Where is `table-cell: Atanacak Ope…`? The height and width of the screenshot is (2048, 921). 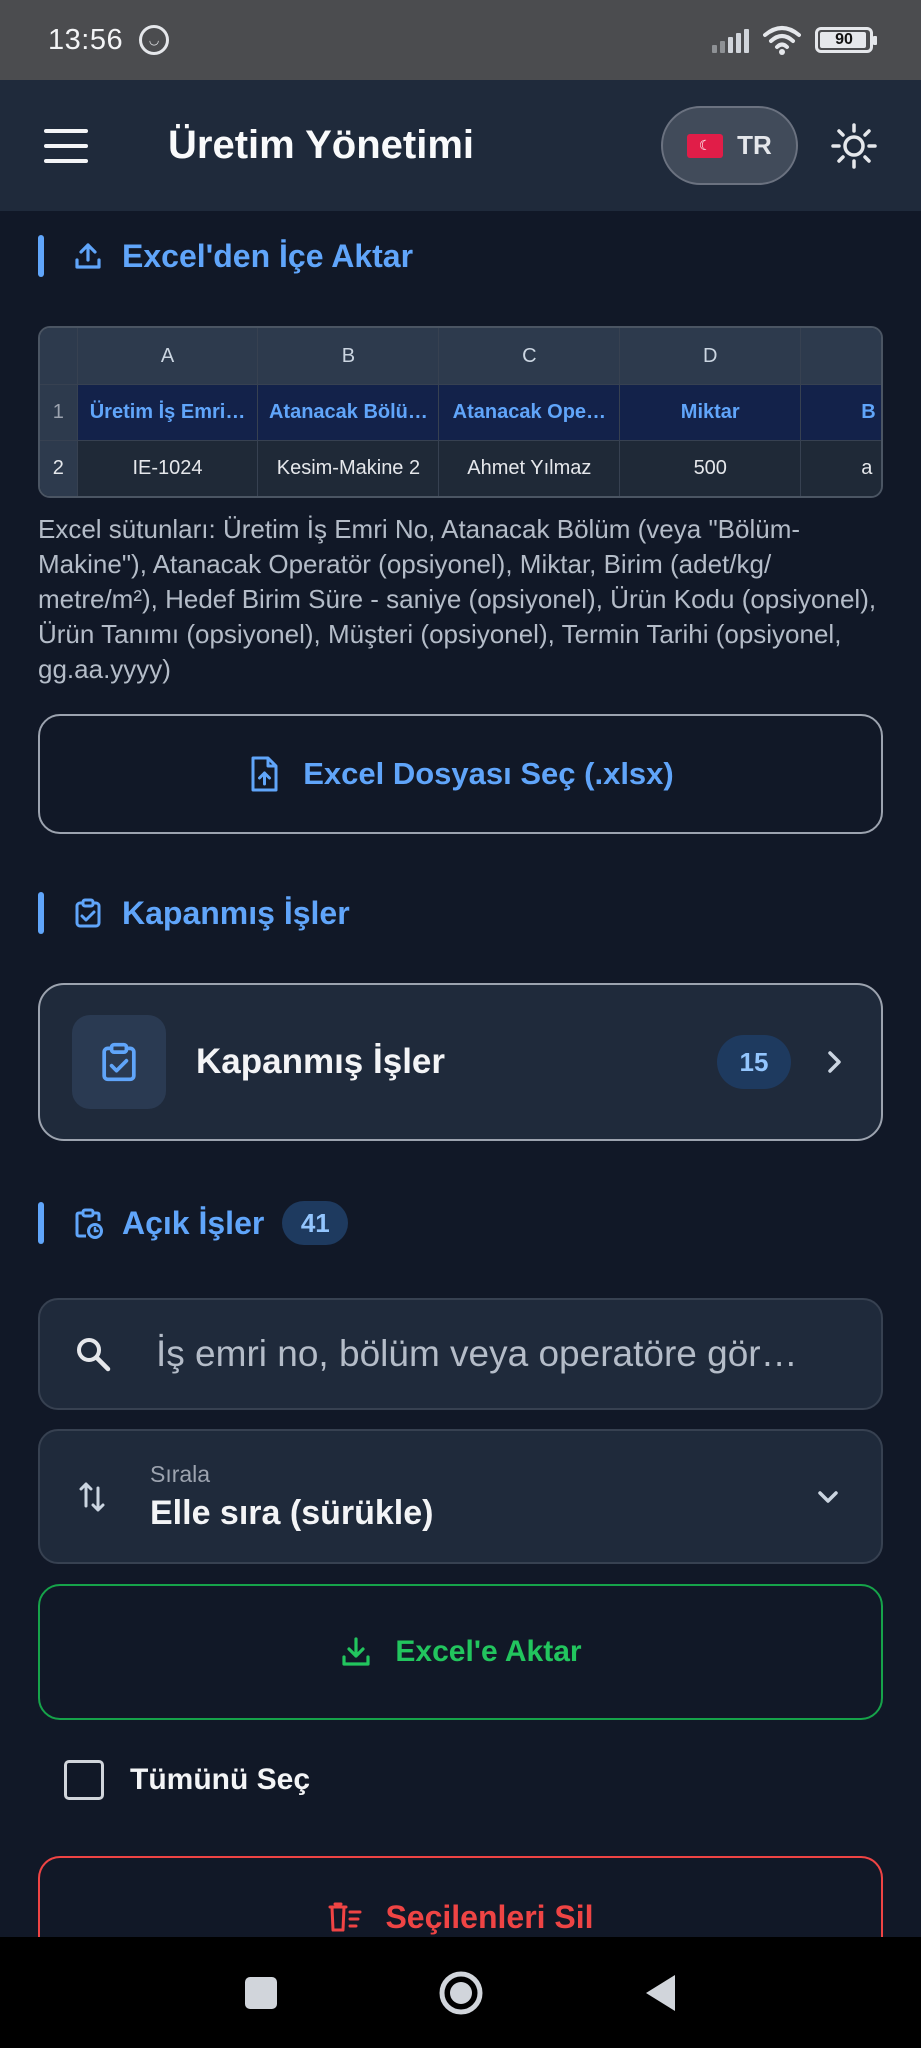 table-cell: Atanacak Ope… is located at coordinates (530, 412).